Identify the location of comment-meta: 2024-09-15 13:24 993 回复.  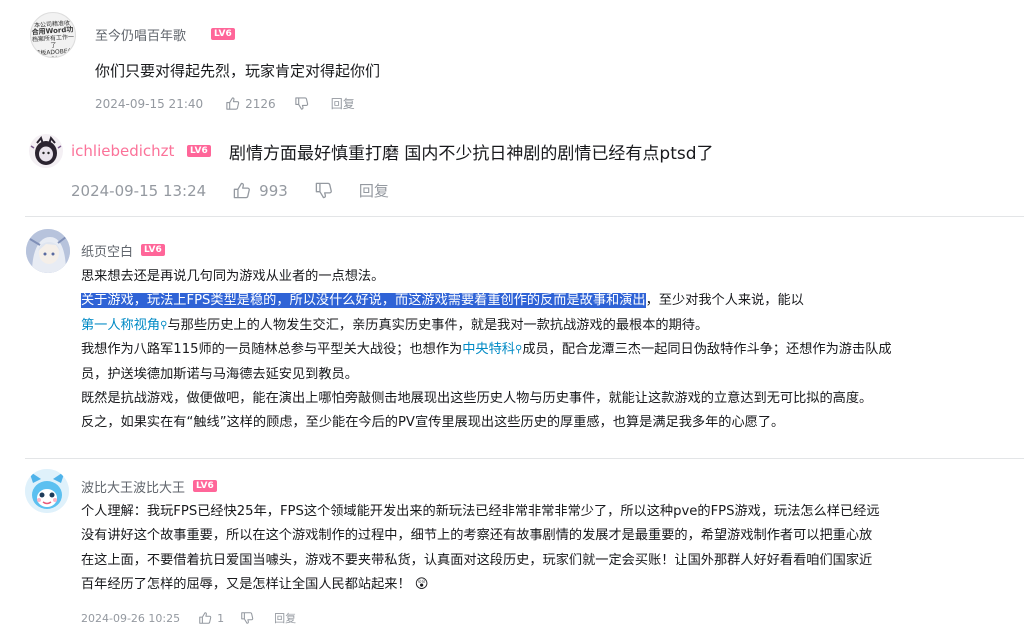
(230, 190).